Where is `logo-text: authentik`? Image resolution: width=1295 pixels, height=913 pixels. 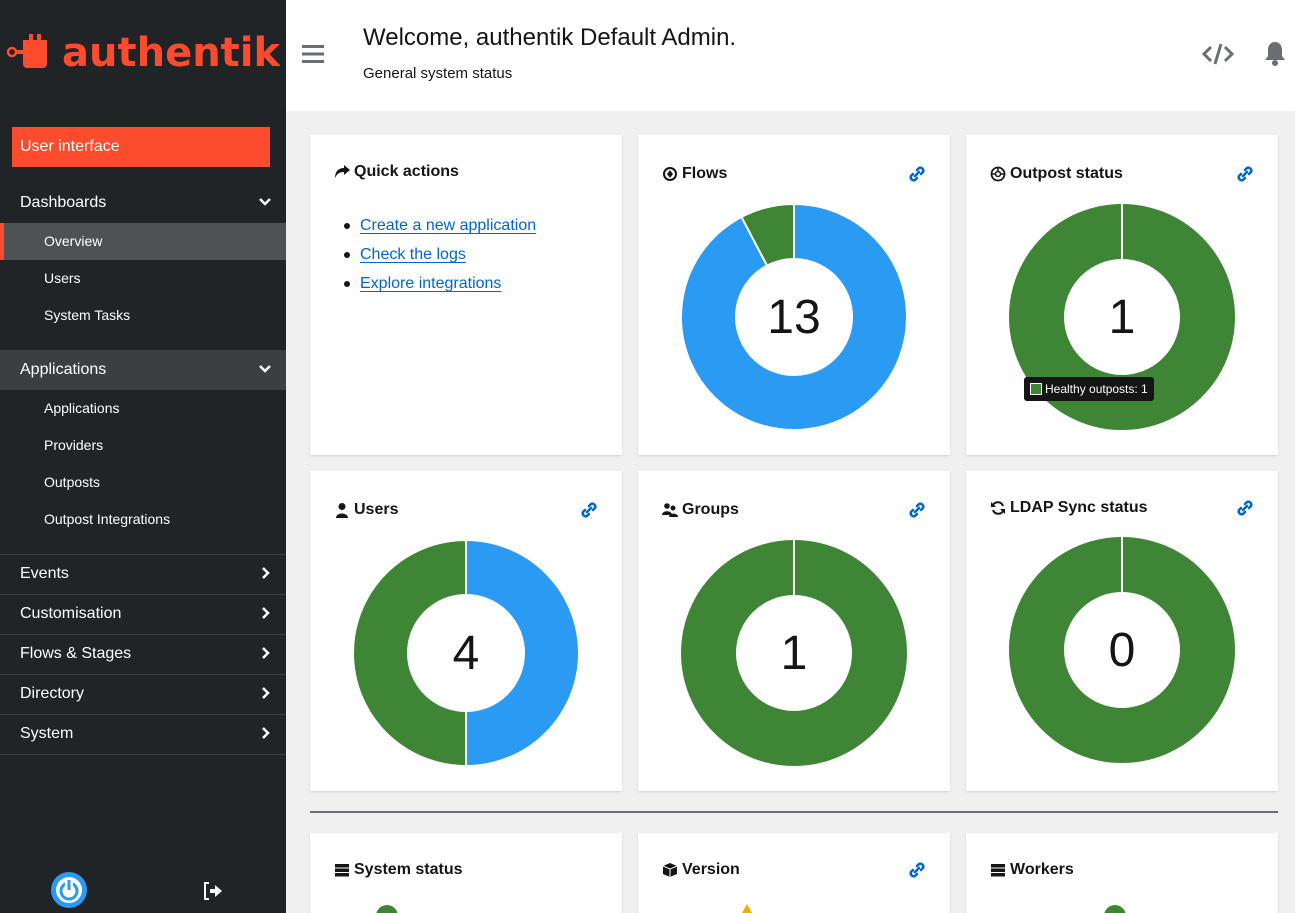 logo-text: authentik is located at coordinates (171, 53).